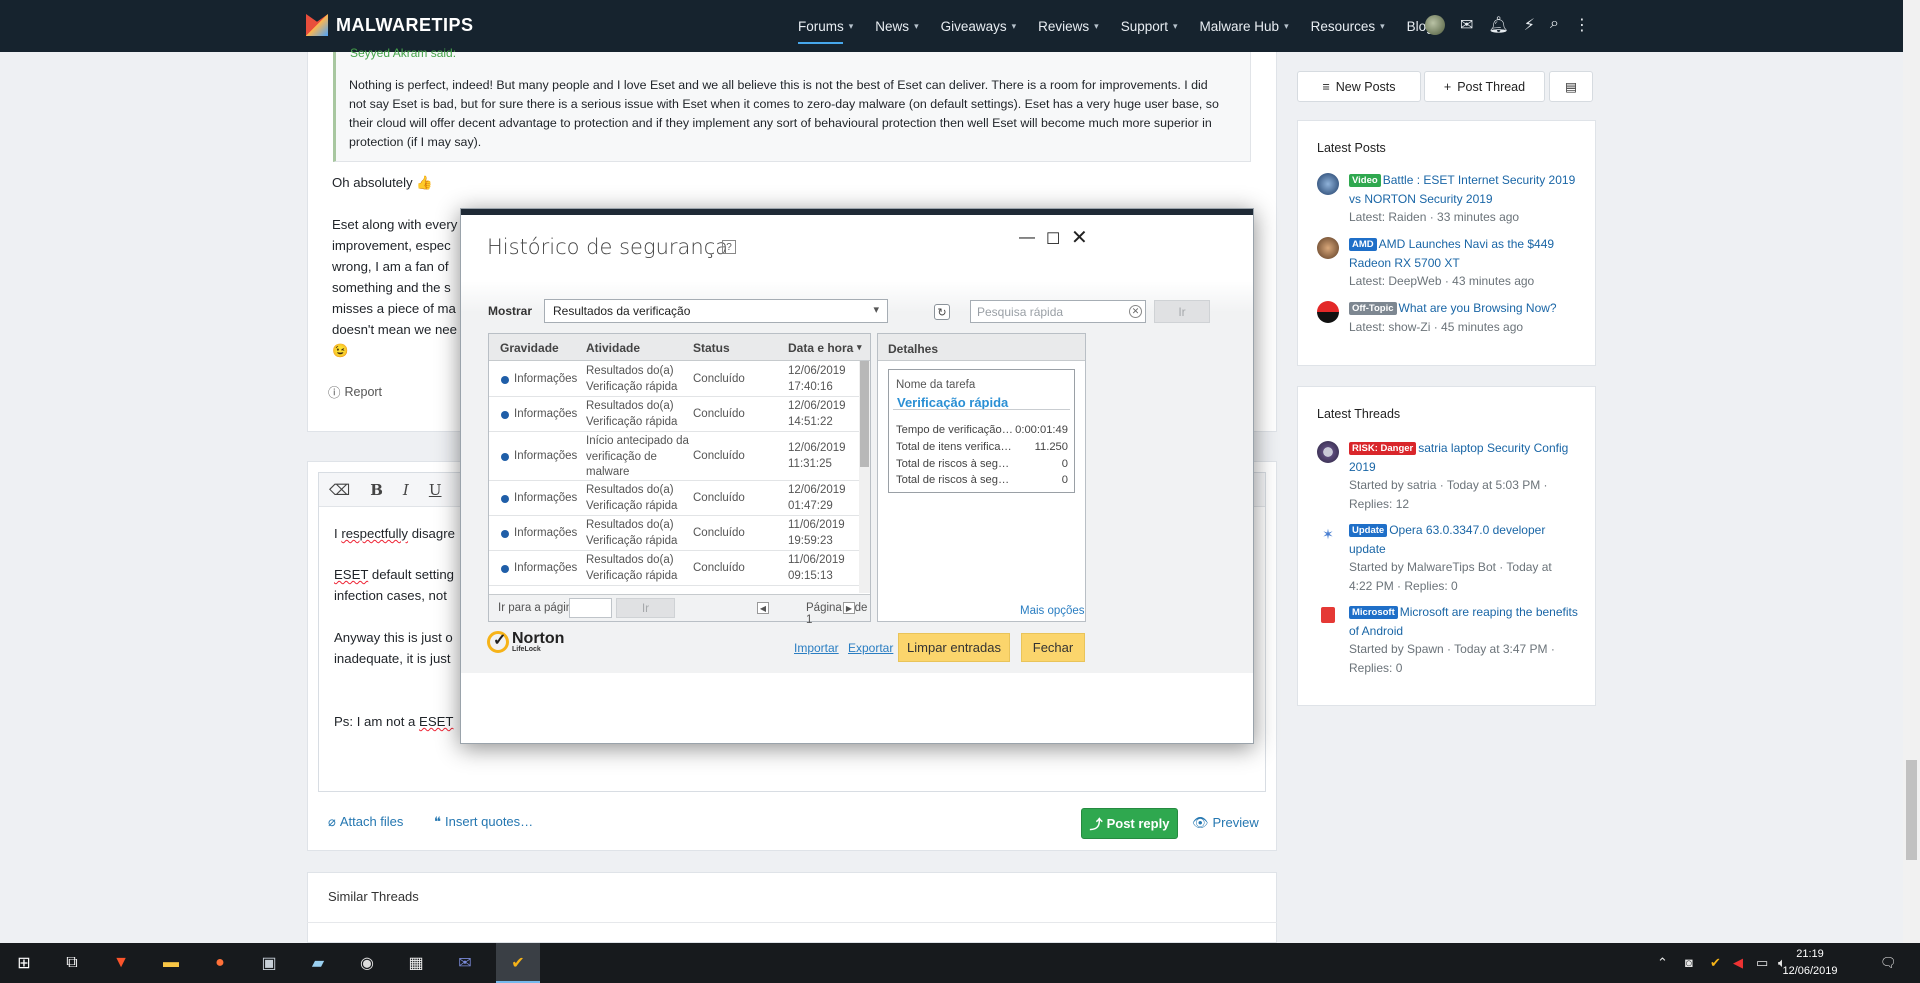 Image resolution: width=1920 pixels, height=983 pixels. I want to click on norton-taskbar-icon: ✔, so click(518, 963).